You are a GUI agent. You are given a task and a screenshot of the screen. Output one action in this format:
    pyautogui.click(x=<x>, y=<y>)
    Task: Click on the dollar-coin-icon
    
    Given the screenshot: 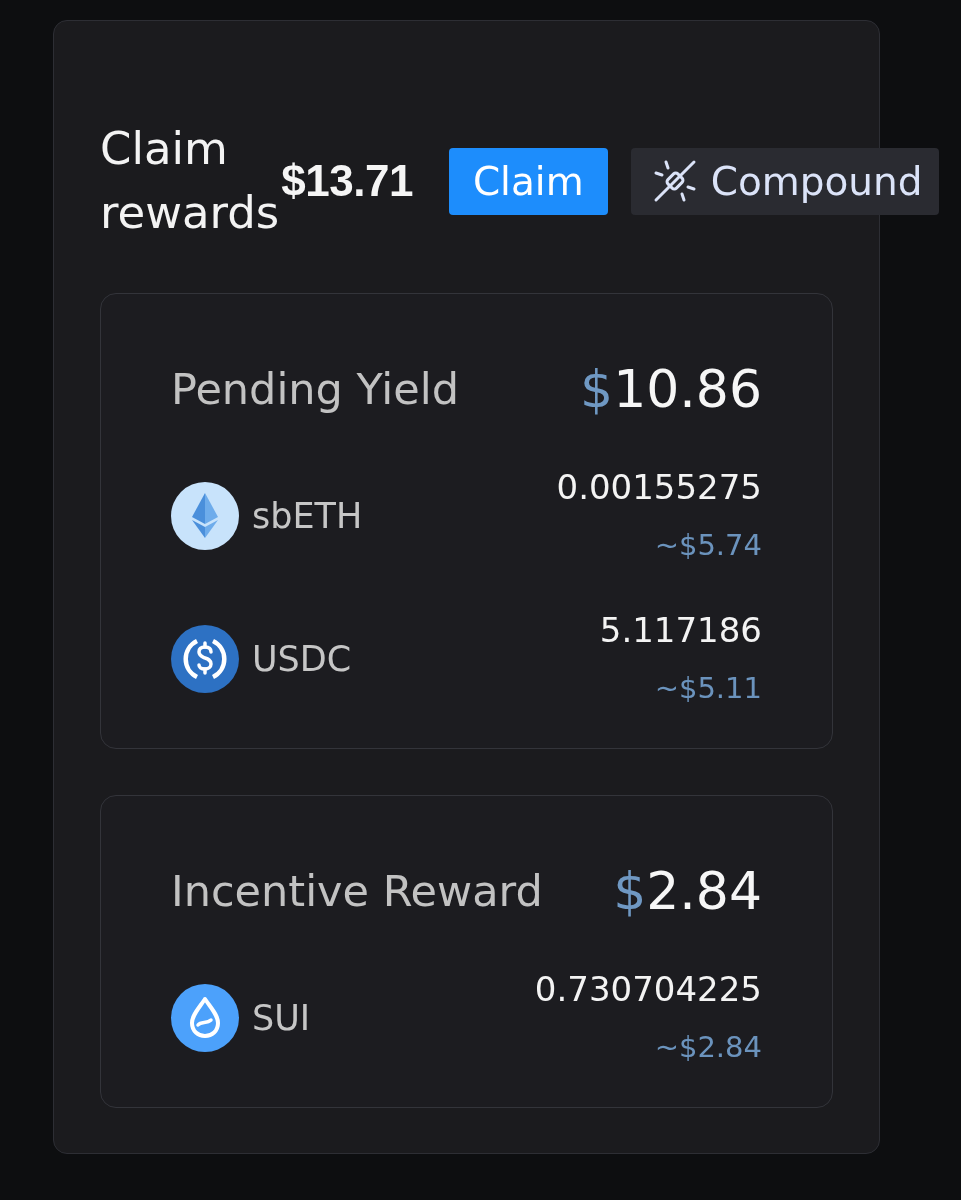 What is the action you would take?
    pyautogui.click(x=205, y=659)
    